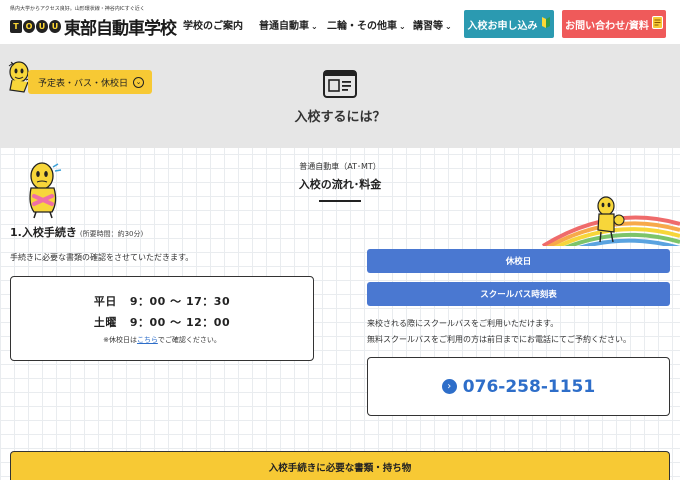 The image size is (680, 480). Describe the element at coordinates (463, 323) in the screenshot. I see `bus-info-line-1: 来校される際にスクールバスをご利用いただけます。` at that location.